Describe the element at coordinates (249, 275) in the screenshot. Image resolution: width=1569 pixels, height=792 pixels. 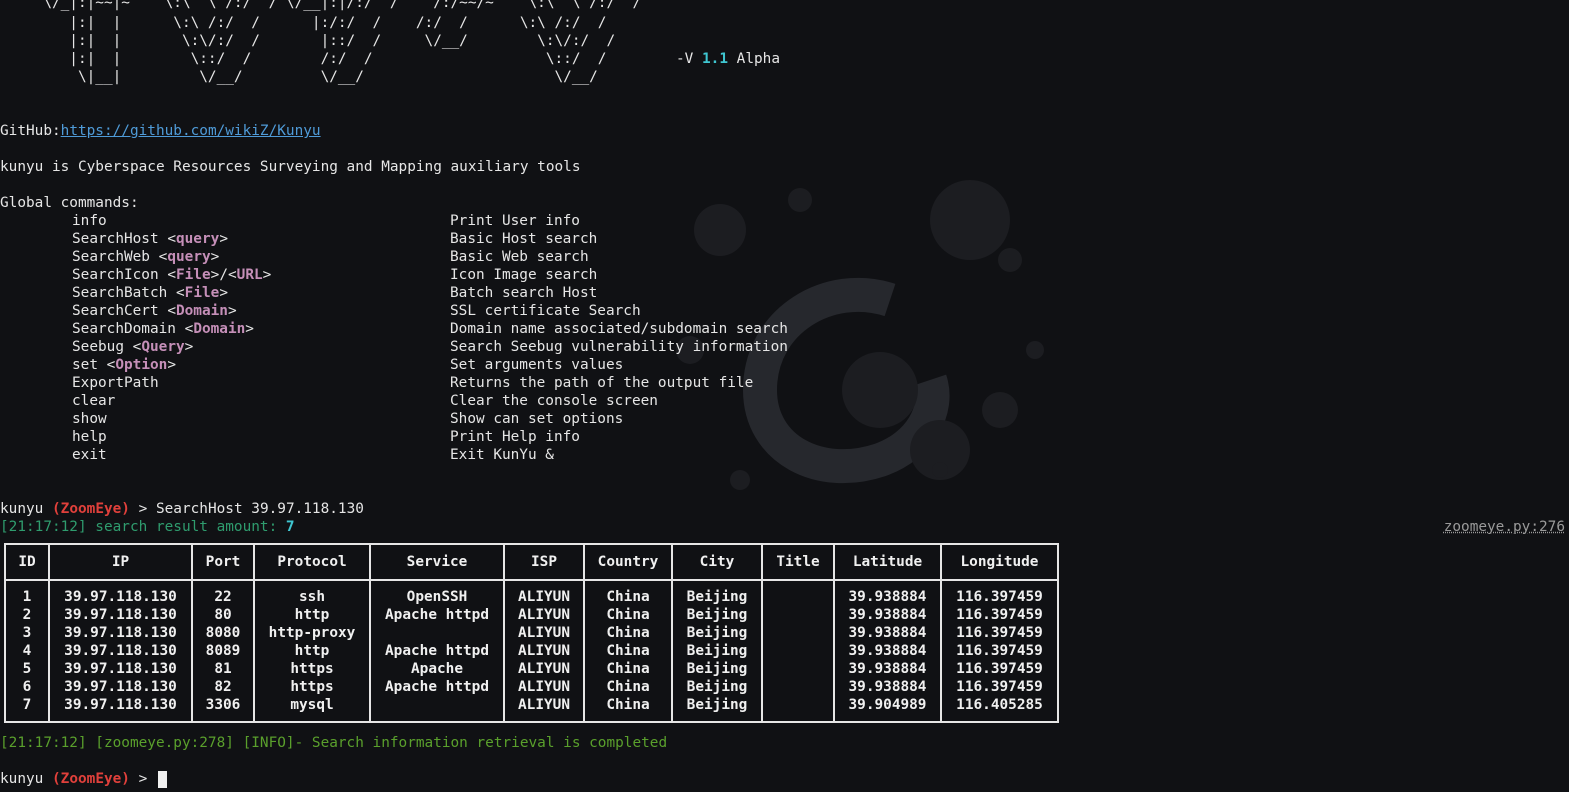
I see `command-argument: URL` at that location.